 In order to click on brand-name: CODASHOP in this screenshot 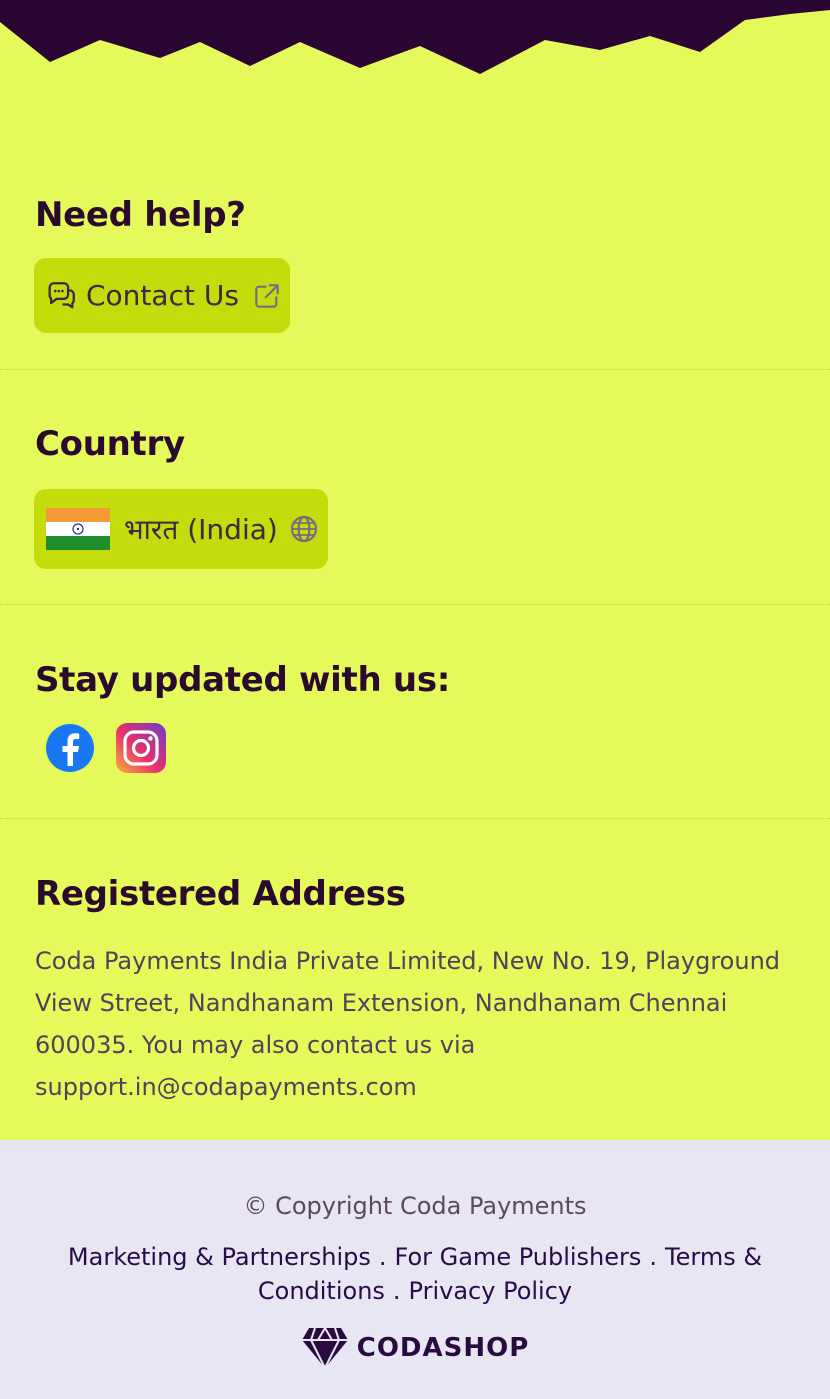, I will do `click(443, 1348)`.